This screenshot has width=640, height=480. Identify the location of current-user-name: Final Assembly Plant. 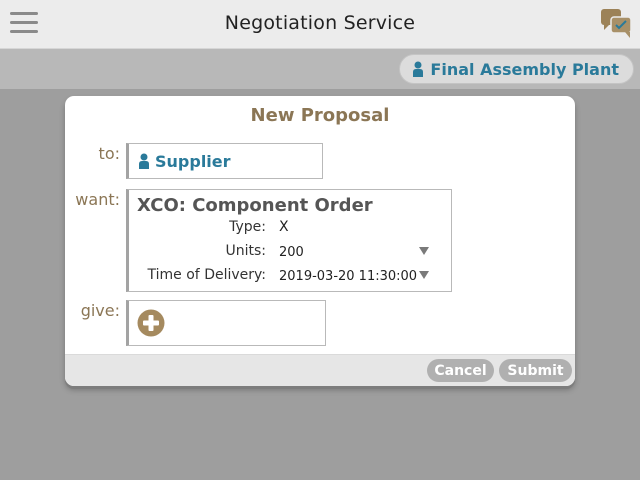
(524, 69).